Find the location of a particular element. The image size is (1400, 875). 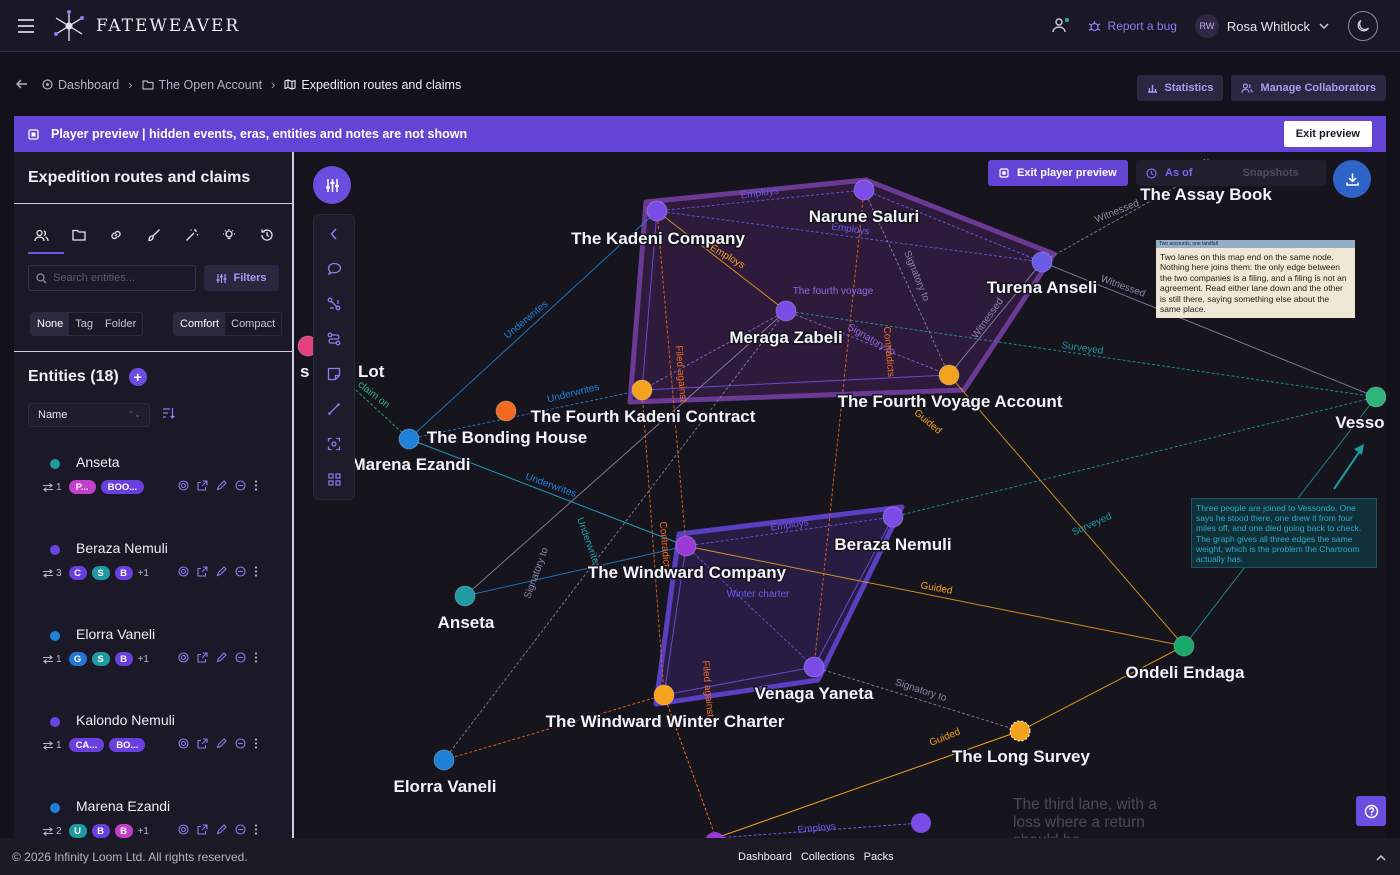

node-label: Ondeli Endaga is located at coordinates (1185, 673).